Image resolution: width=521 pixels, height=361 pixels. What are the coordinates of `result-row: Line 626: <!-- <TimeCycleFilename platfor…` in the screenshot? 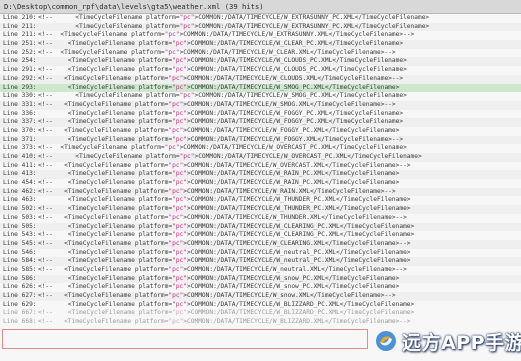 It's located at (260, 287).